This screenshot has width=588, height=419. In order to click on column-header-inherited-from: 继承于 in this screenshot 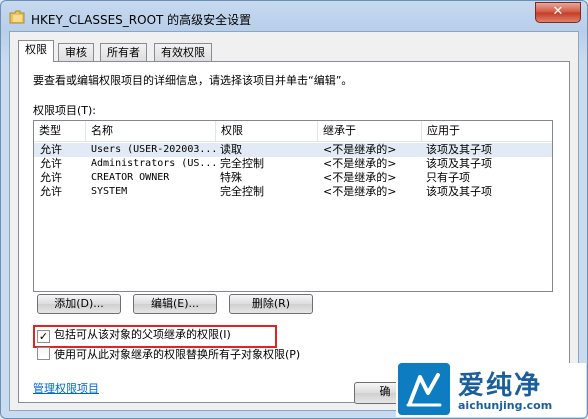, I will do `click(370, 131)`.